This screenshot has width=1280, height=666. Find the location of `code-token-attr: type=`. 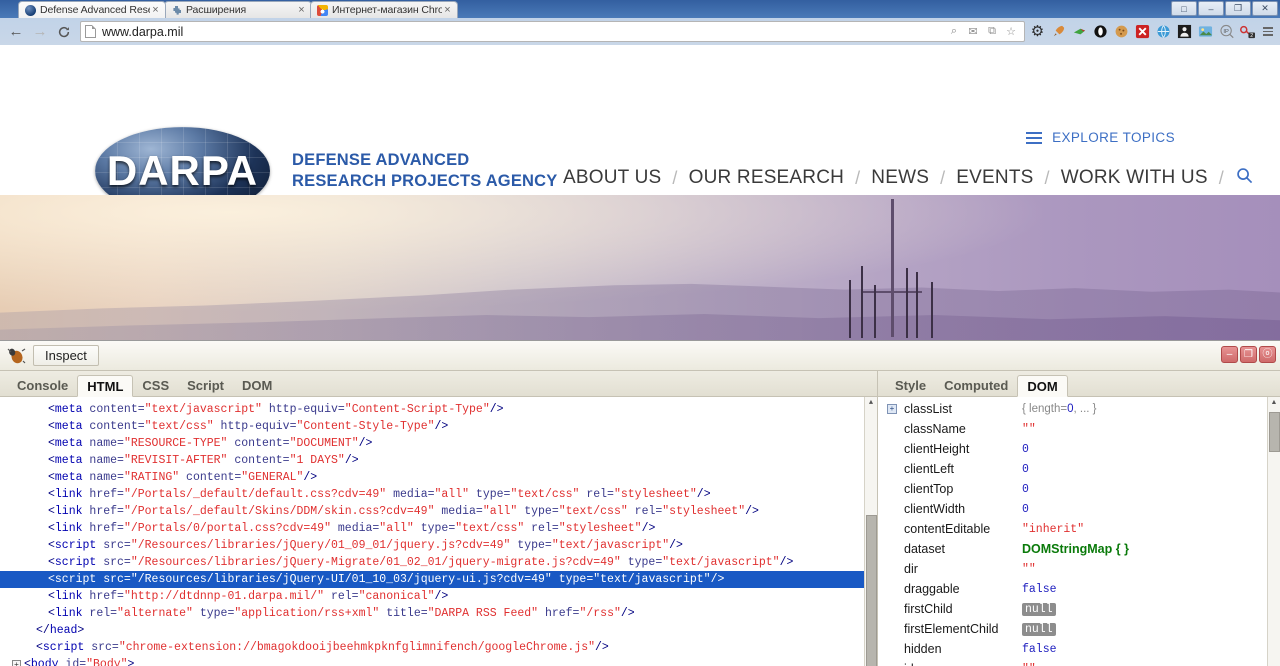

code-token-attr: type= is located at coordinates (572, 579).